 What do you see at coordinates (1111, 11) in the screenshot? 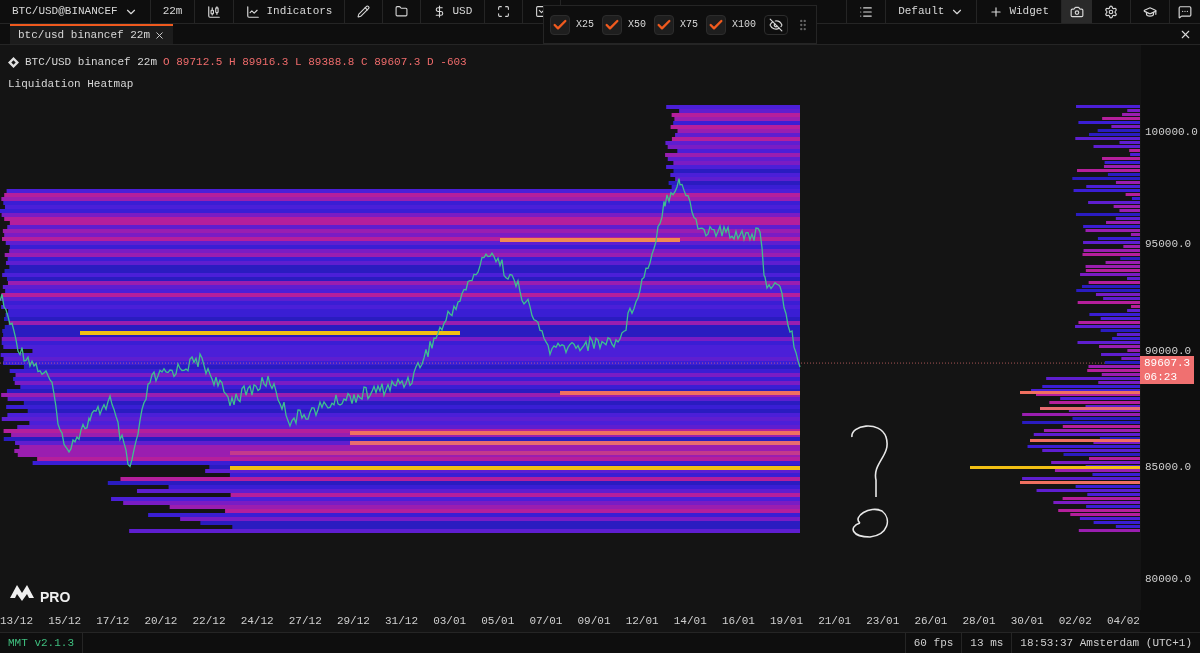
I see `settings-icon` at bounding box center [1111, 11].